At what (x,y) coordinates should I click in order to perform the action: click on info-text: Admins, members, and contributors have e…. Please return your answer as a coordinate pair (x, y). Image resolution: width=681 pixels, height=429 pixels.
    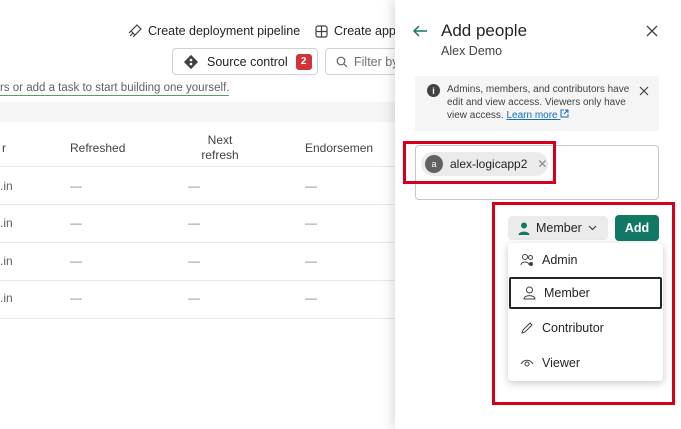
    Looking at the image, I should click on (543, 102).